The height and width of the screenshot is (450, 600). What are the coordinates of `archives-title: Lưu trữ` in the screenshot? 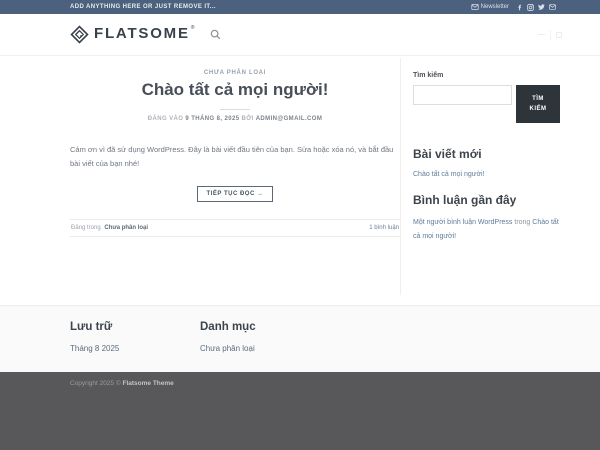 It's located at (91, 327).